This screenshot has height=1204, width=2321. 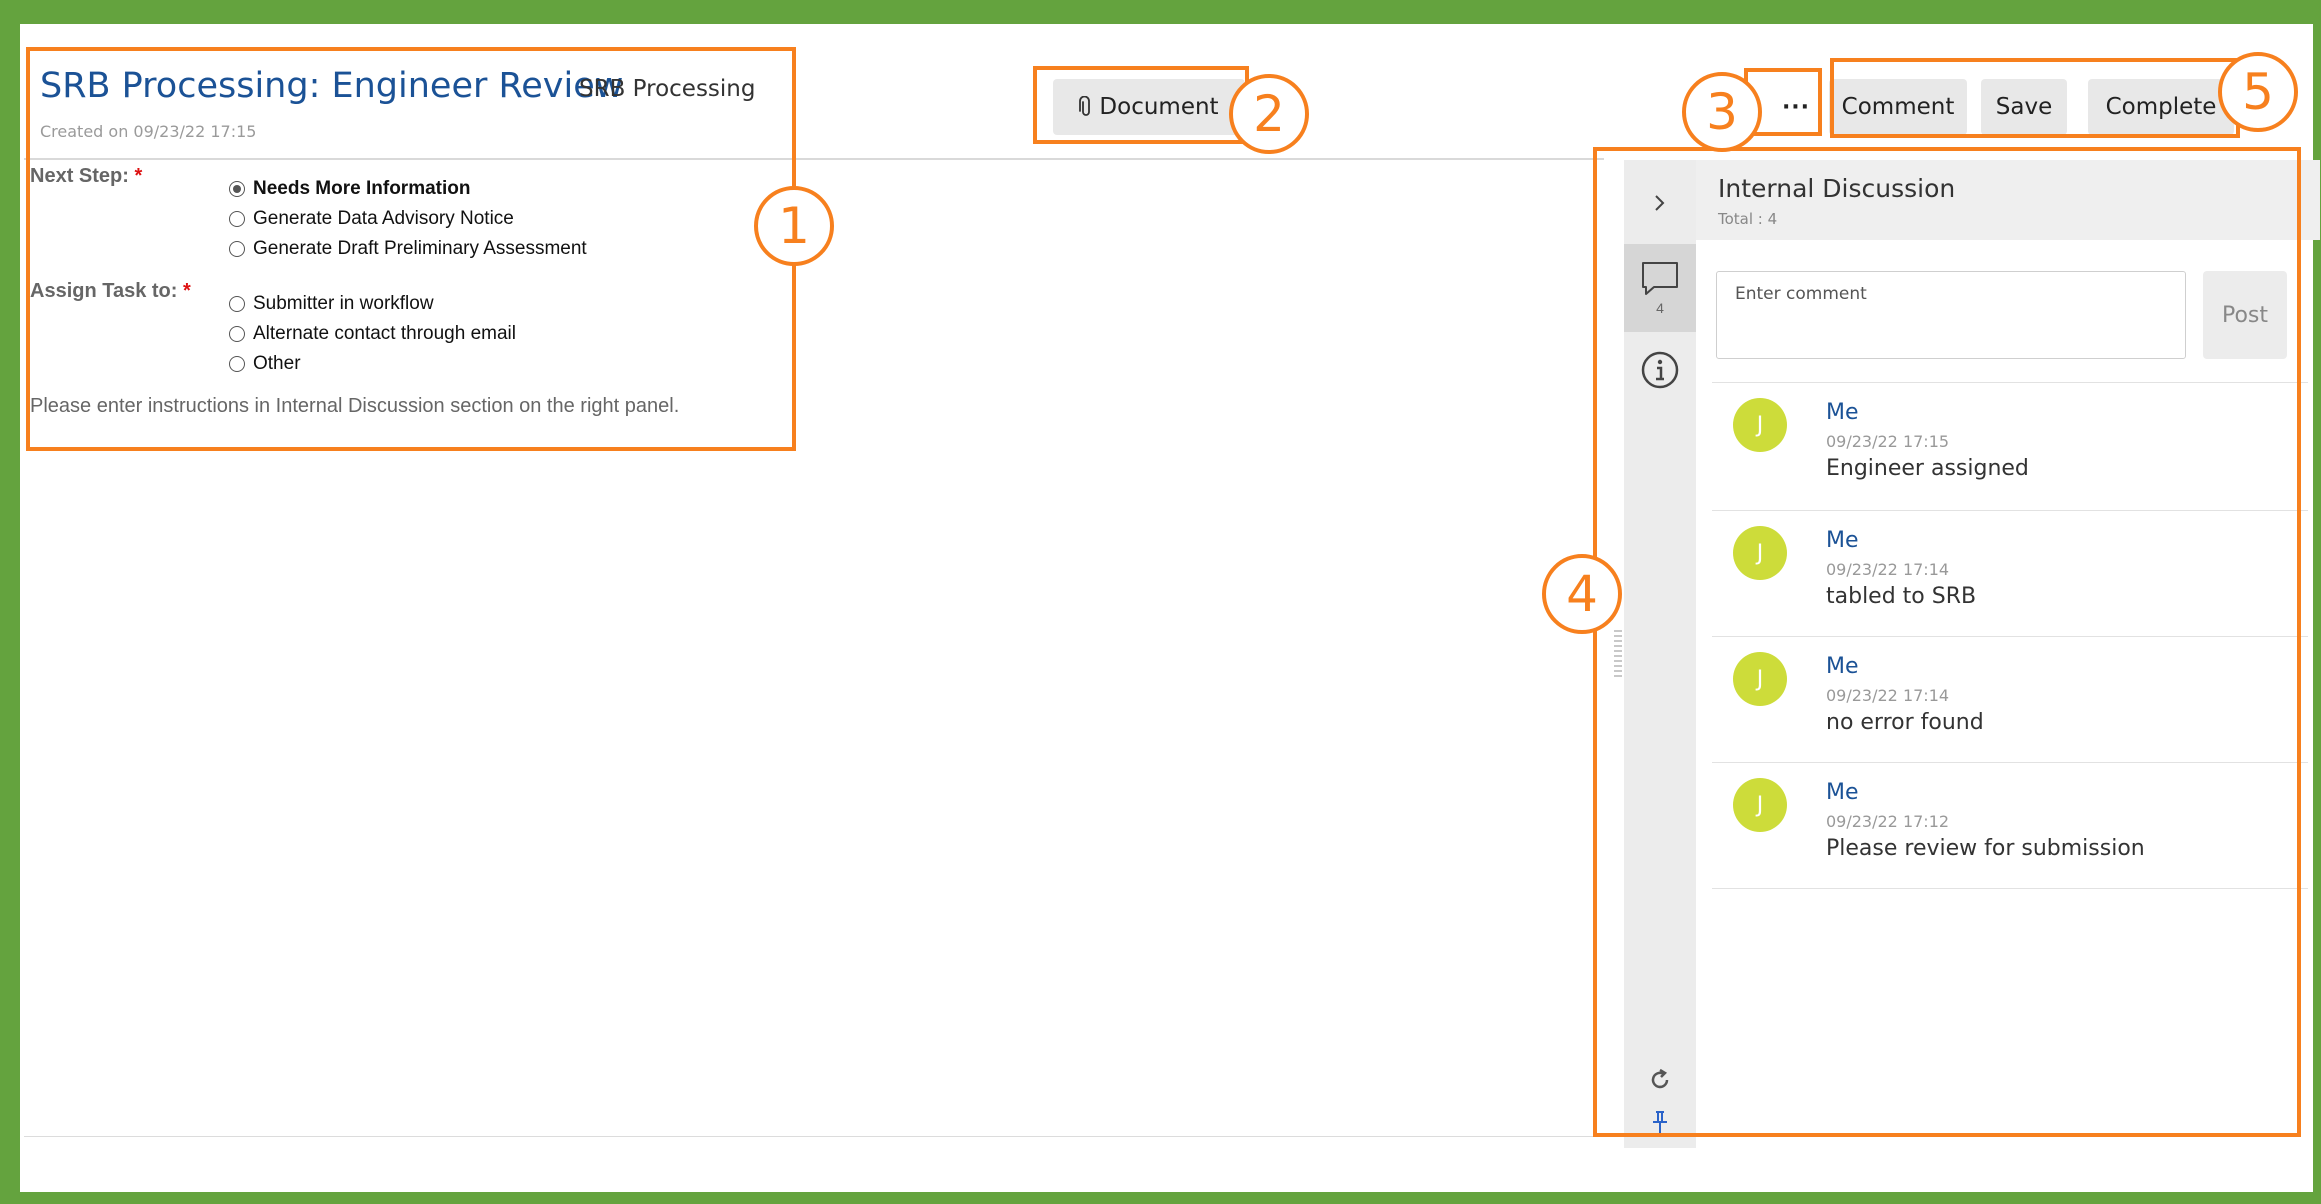 I want to click on frame-border-bottom, so click(x=1160, y=1198).